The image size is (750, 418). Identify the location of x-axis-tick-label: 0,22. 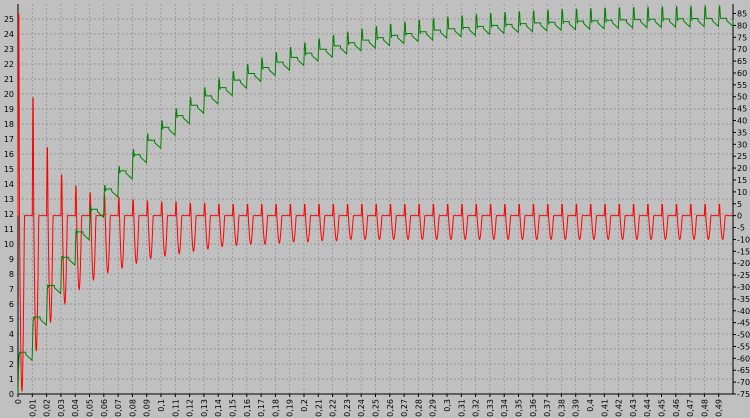
(333, 408).